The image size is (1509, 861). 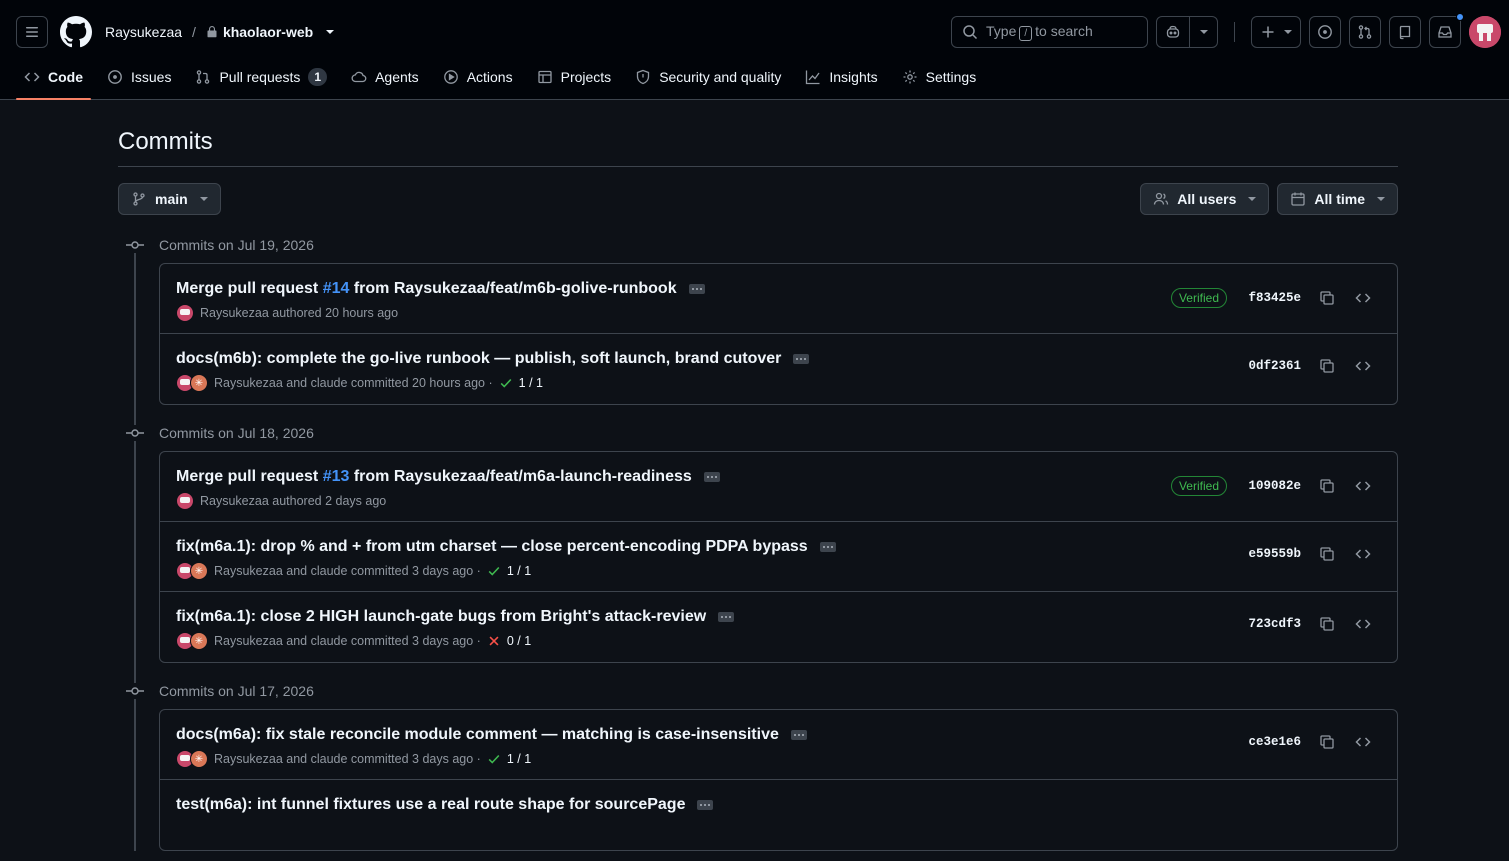 What do you see at coordinates (544, 77) in the screenshot?
I see `table-icon` at bounding box center [544, 77].